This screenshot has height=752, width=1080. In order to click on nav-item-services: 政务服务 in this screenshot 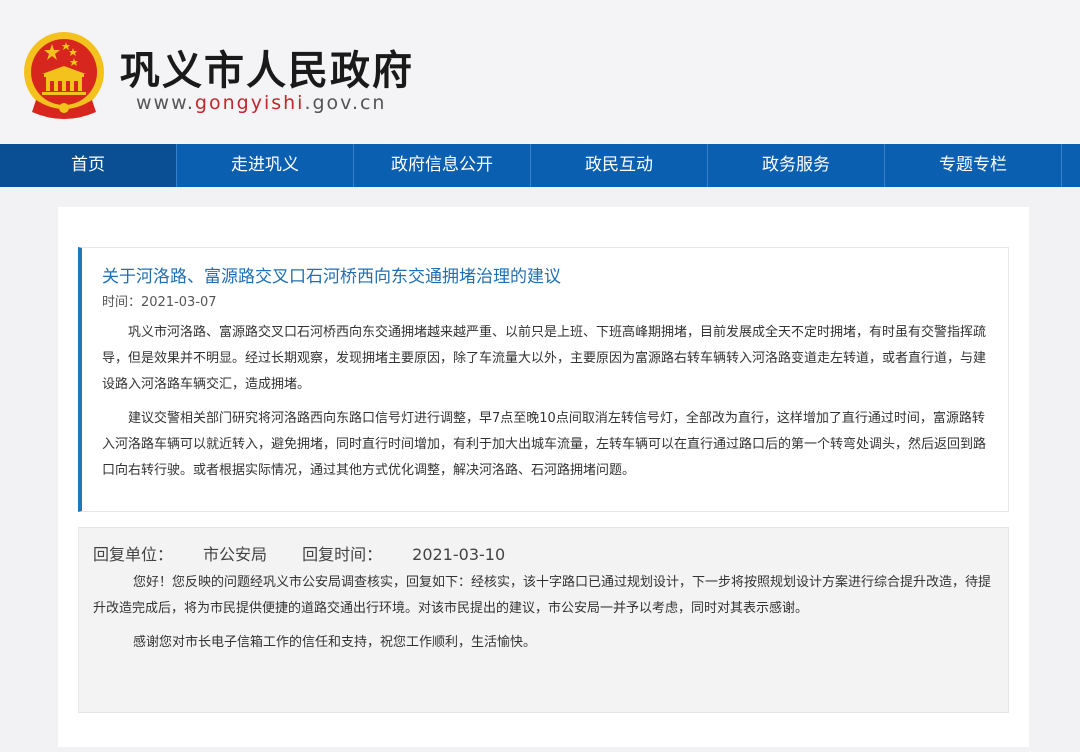, I will do `click(796, 165)`.